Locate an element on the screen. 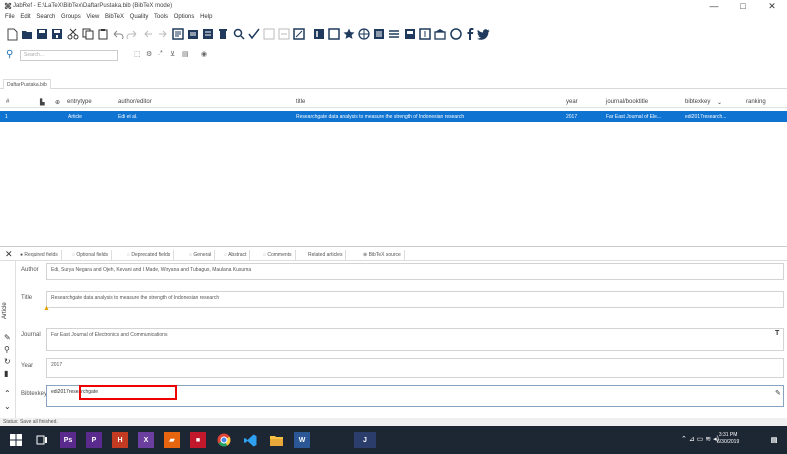  tab-deprecated-fields: ◌ Deprecated fields is located at coordinates (149, 255).